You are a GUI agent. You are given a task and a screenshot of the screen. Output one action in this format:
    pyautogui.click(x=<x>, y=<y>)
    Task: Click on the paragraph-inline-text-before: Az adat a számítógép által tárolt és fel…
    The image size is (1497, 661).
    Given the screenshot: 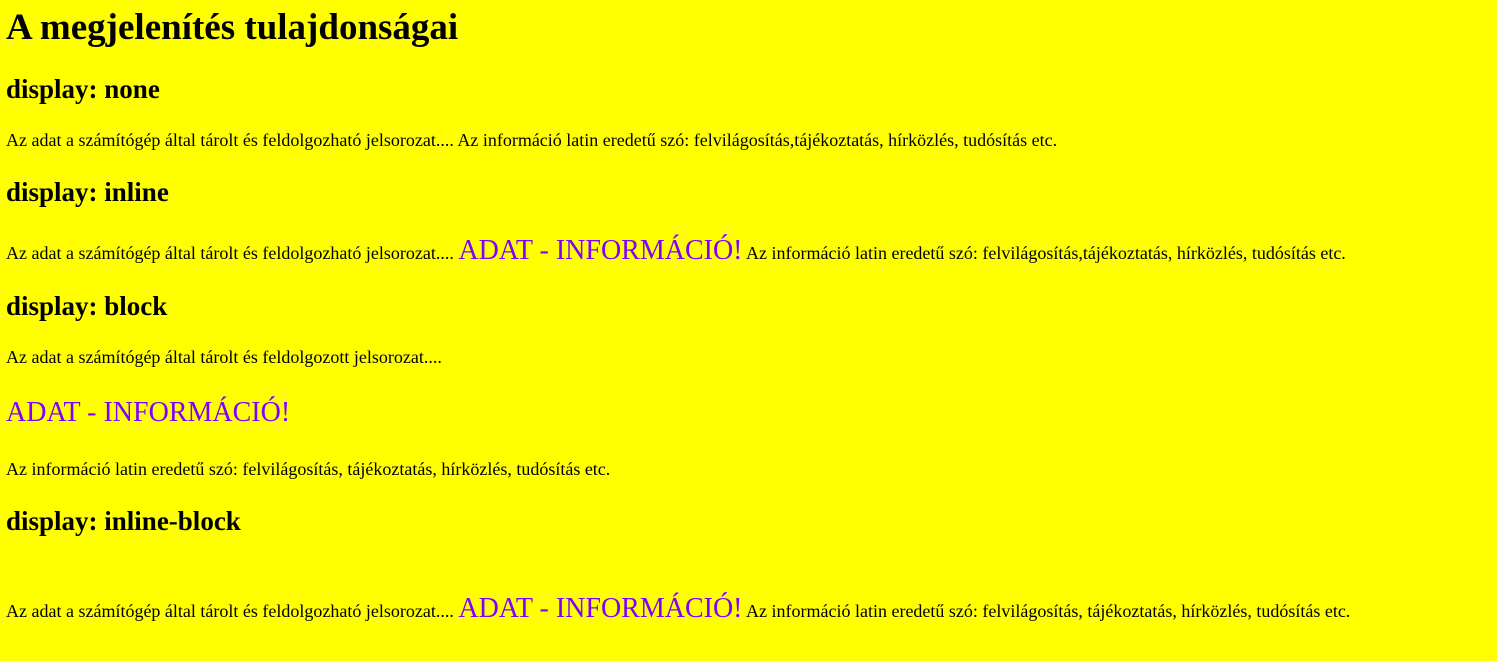 What is the action you would take?
    pyautogui.click(x=232, y=253)
    